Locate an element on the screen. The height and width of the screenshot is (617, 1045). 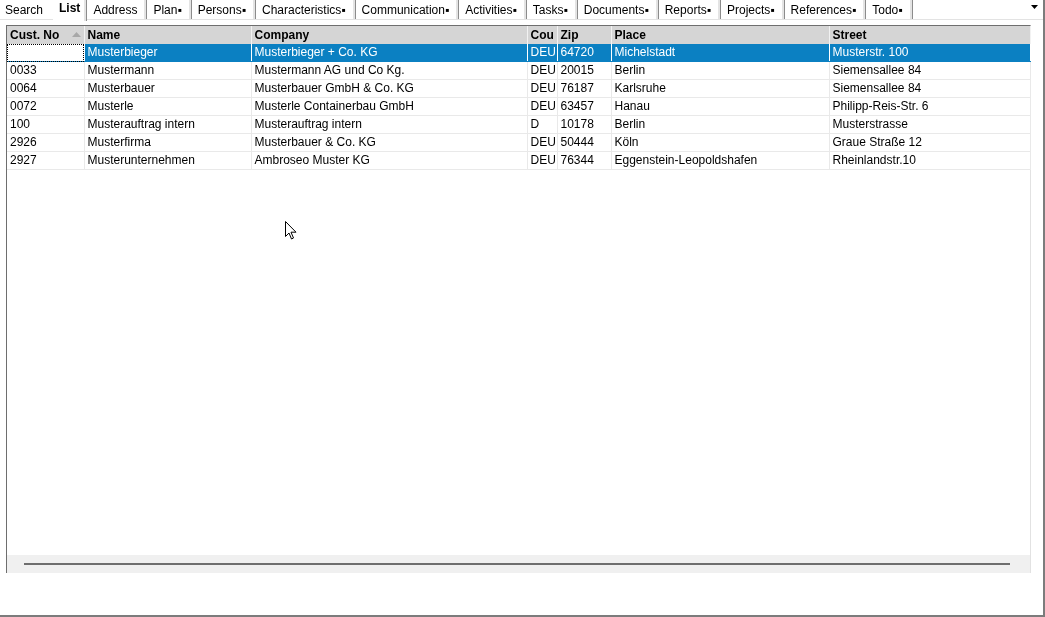
table-cell: 0072 is located at coordinates (45, 106).